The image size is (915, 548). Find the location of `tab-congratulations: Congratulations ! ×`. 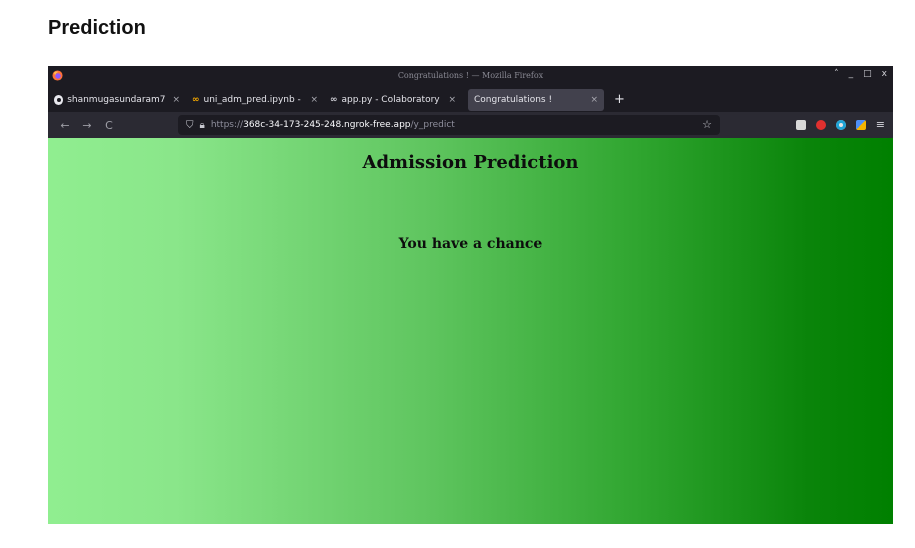

tab-congratulations: Congratulations ! × is located at coordinates (536, 99).